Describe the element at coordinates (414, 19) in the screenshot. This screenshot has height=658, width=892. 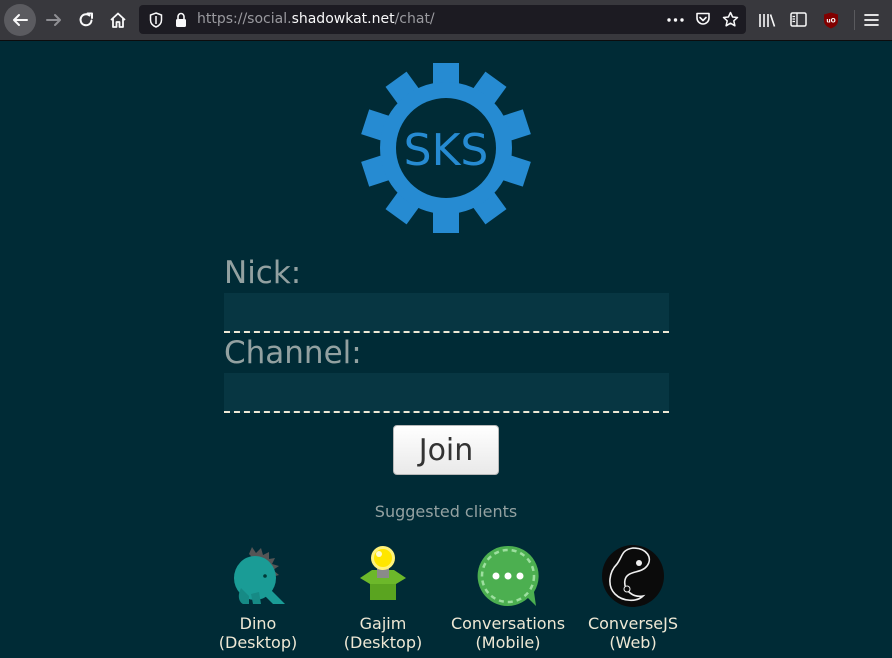
I see `url-path: /chat/` at that location.